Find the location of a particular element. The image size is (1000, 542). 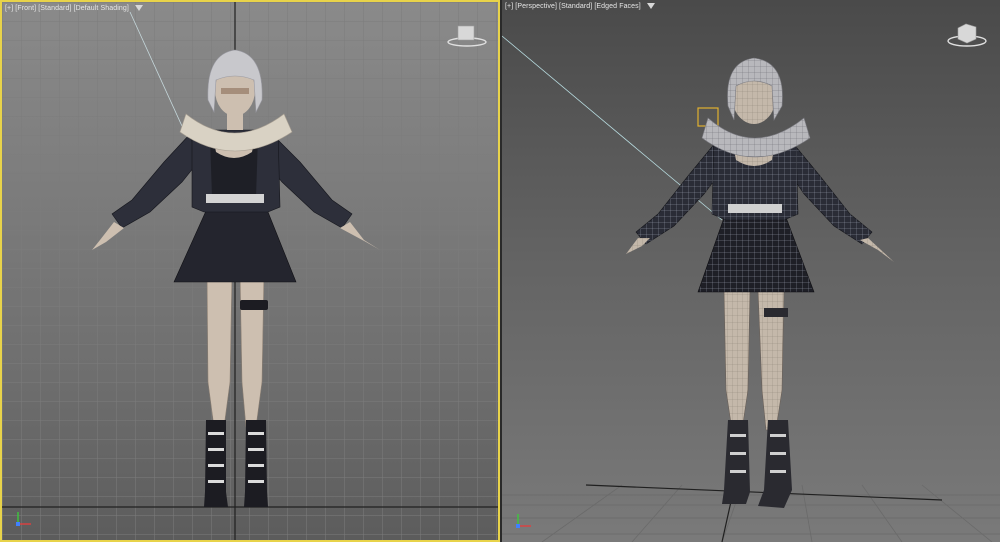

front-viewport-label: [+] [Front] [Standard] [Default Shading] is located at coordinates (74, 8).